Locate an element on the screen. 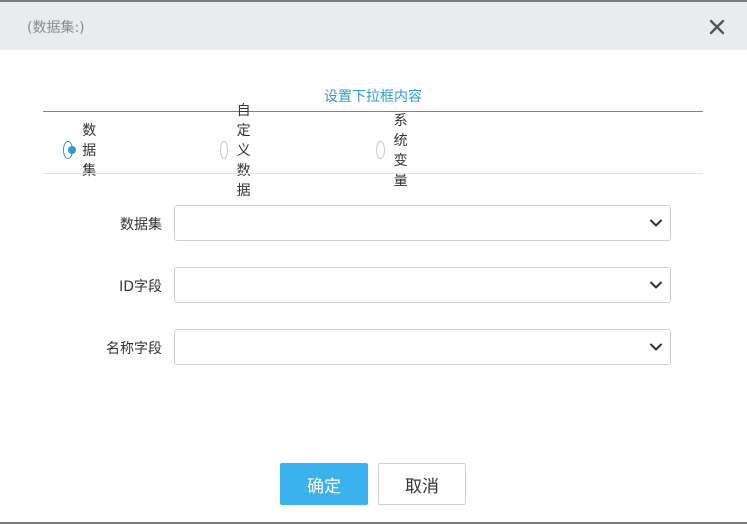 The image size is (747, 524). cancel-button: 取消 is located at coordinates (422, 484).